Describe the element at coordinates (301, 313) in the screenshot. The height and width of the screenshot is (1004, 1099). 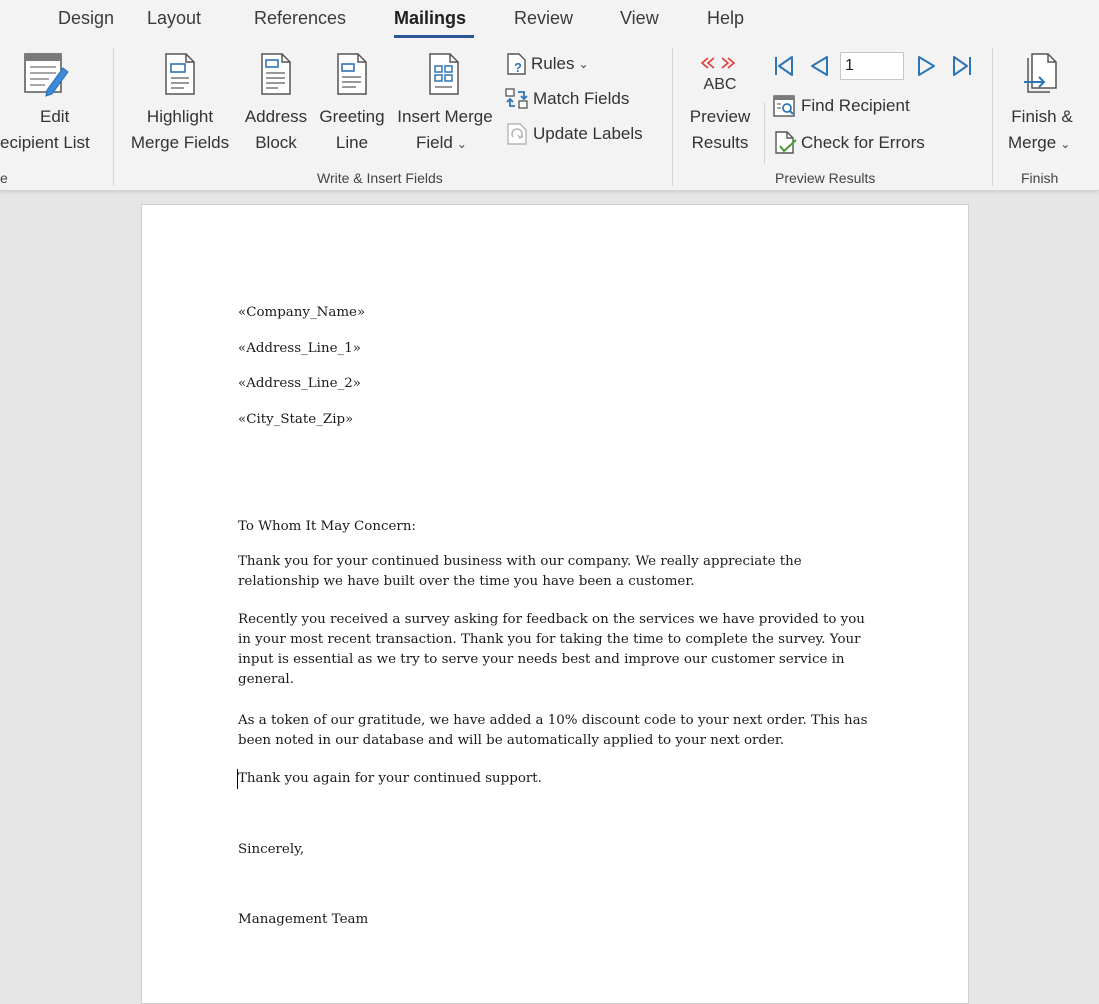
I see `merge-field-company-name: «Company_Name»` at that location.